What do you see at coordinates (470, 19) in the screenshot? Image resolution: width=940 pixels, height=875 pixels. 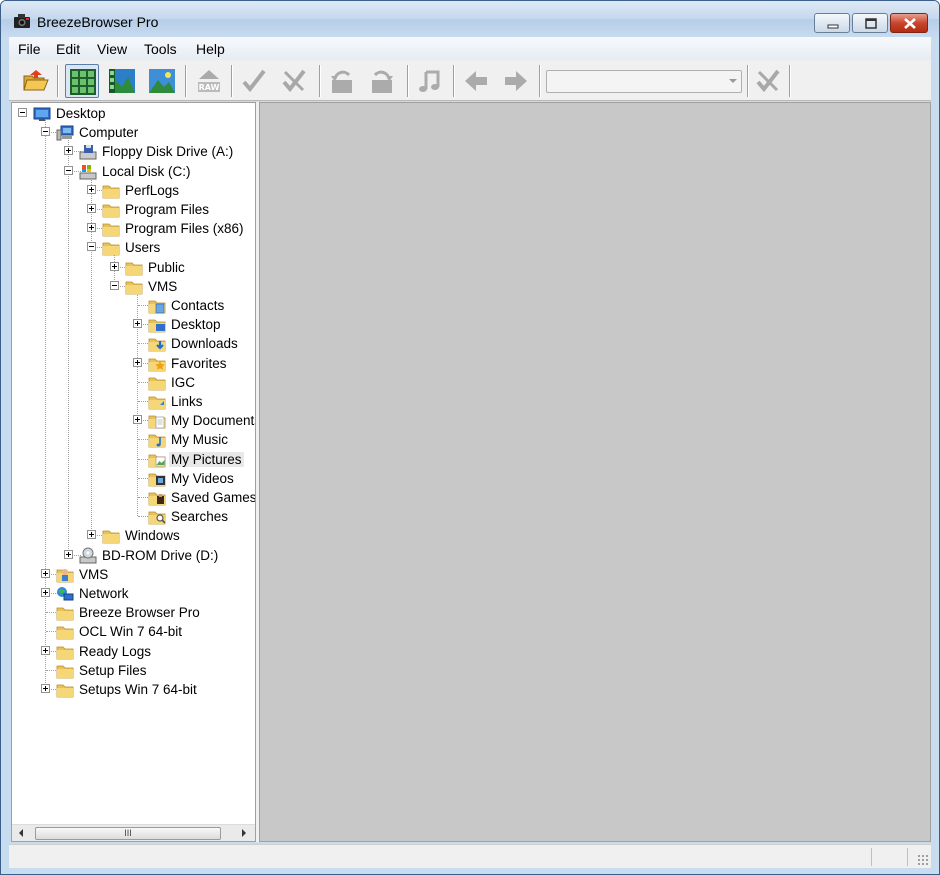 I see `title-bar: BreezeBrowser Pro` at bounding box center [470, 19].